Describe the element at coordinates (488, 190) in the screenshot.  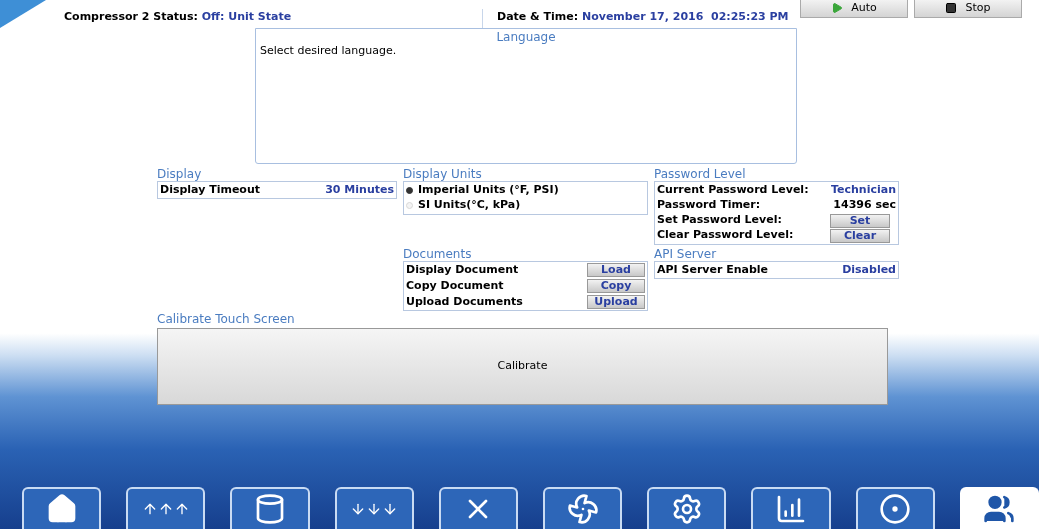
I see `unit-label: Imperial Units (°F, PSI)` at that location.